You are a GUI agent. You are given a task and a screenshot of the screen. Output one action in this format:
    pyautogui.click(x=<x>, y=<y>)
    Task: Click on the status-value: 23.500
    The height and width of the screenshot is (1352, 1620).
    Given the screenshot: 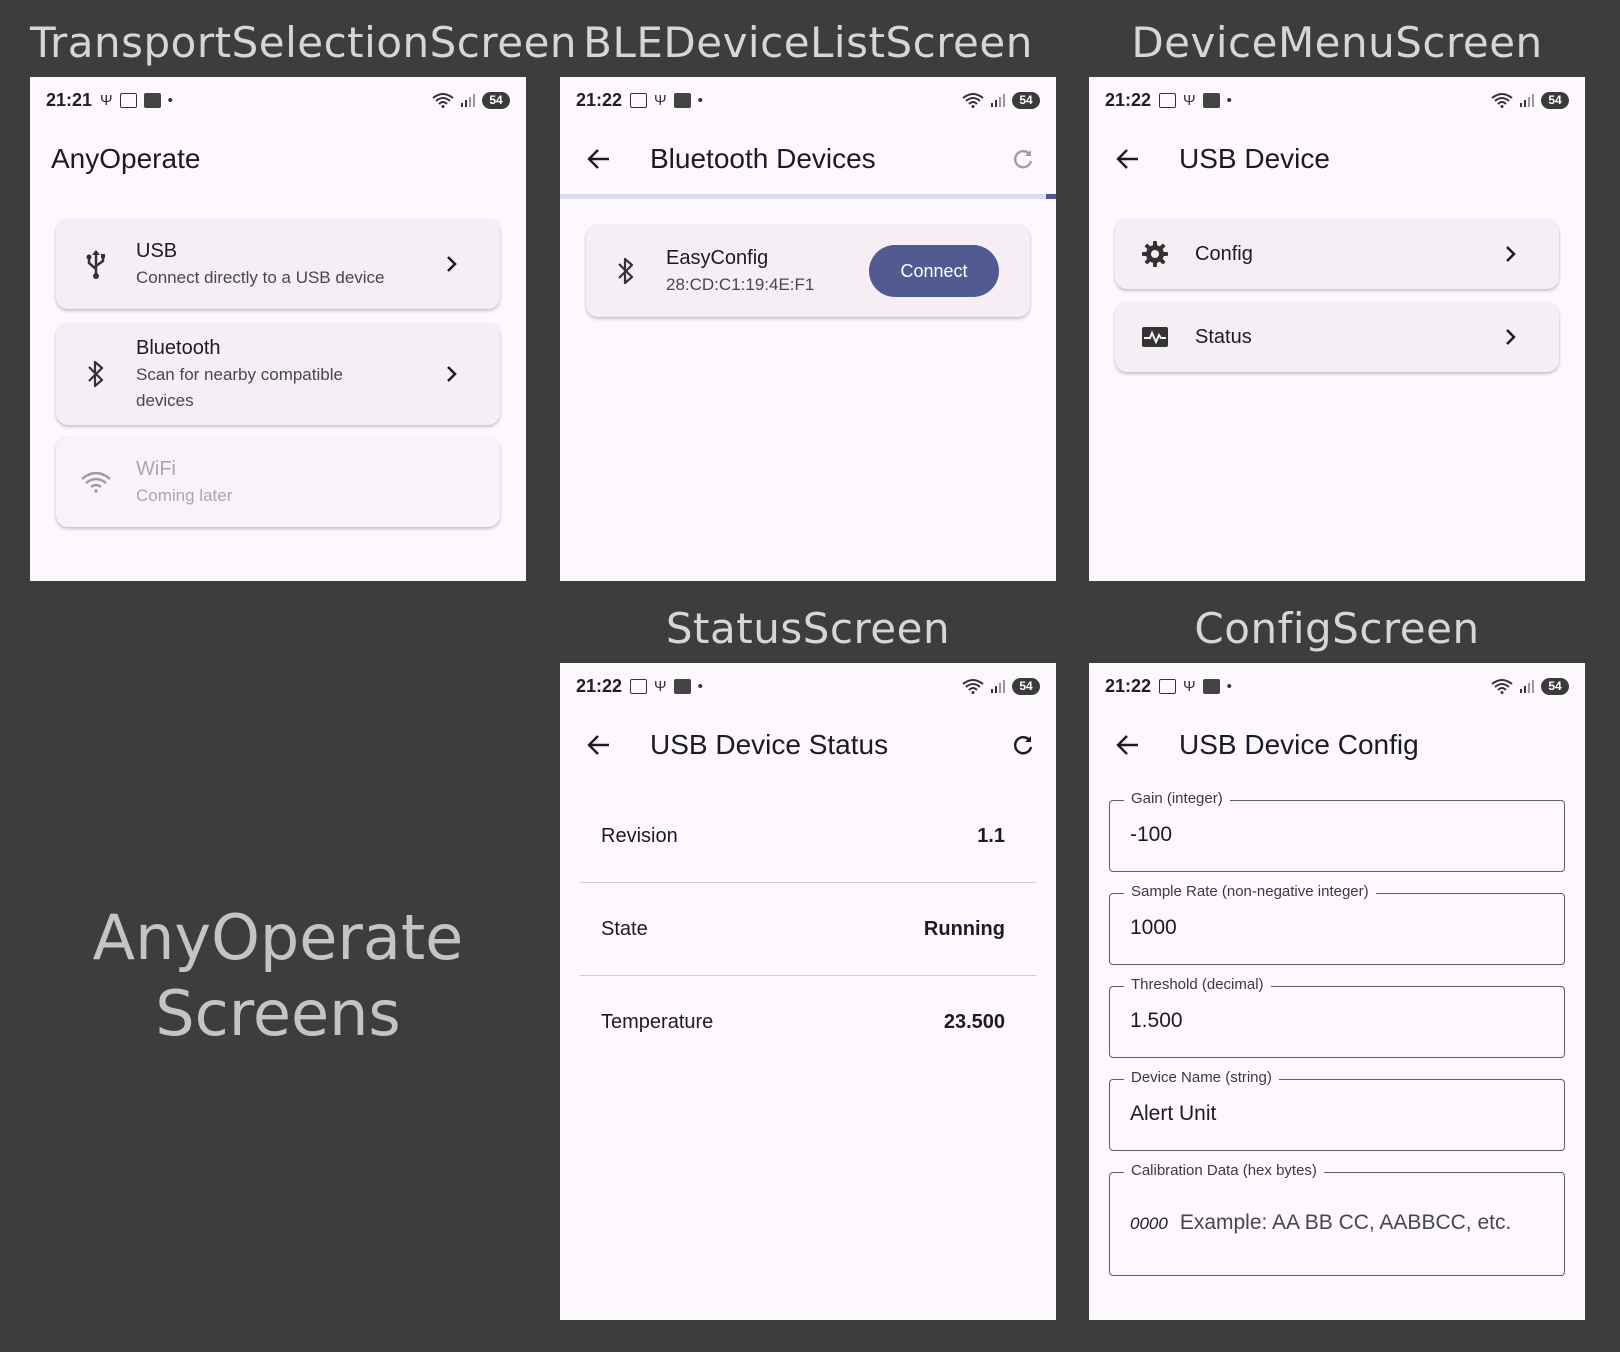 What is the action you would take?
    pyautogui.click(x=974, y=1021)
    